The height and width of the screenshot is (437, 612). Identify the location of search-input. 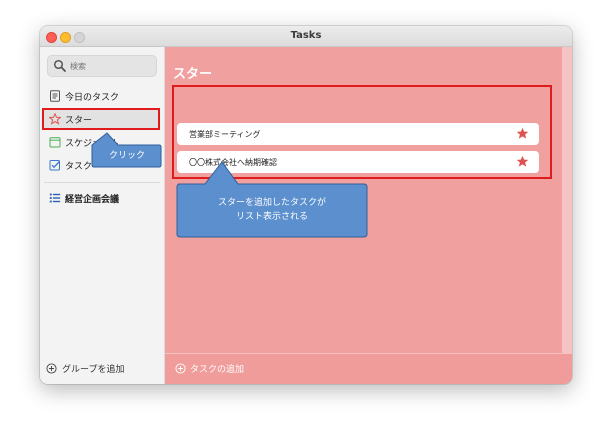
(110, 66).